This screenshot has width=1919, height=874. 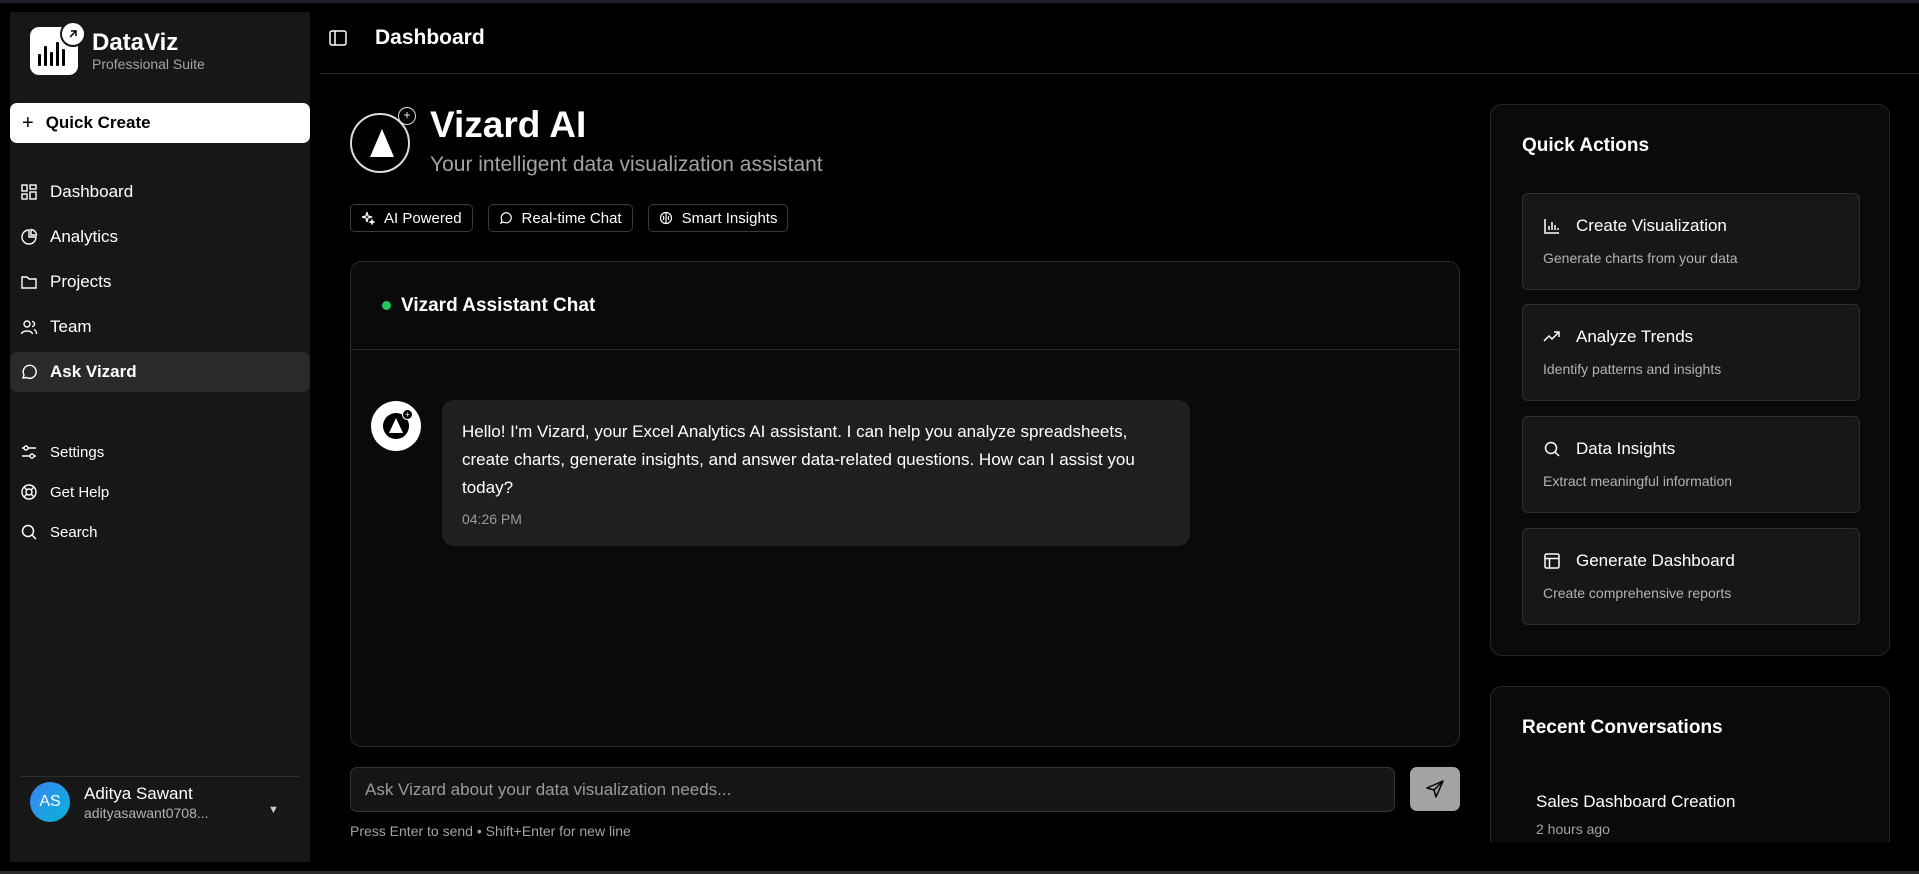 What do you see at coordinates (98, 122) in the screenshot?
I see `quick-create-label: Quick Create` at bounding box center [98, 122].